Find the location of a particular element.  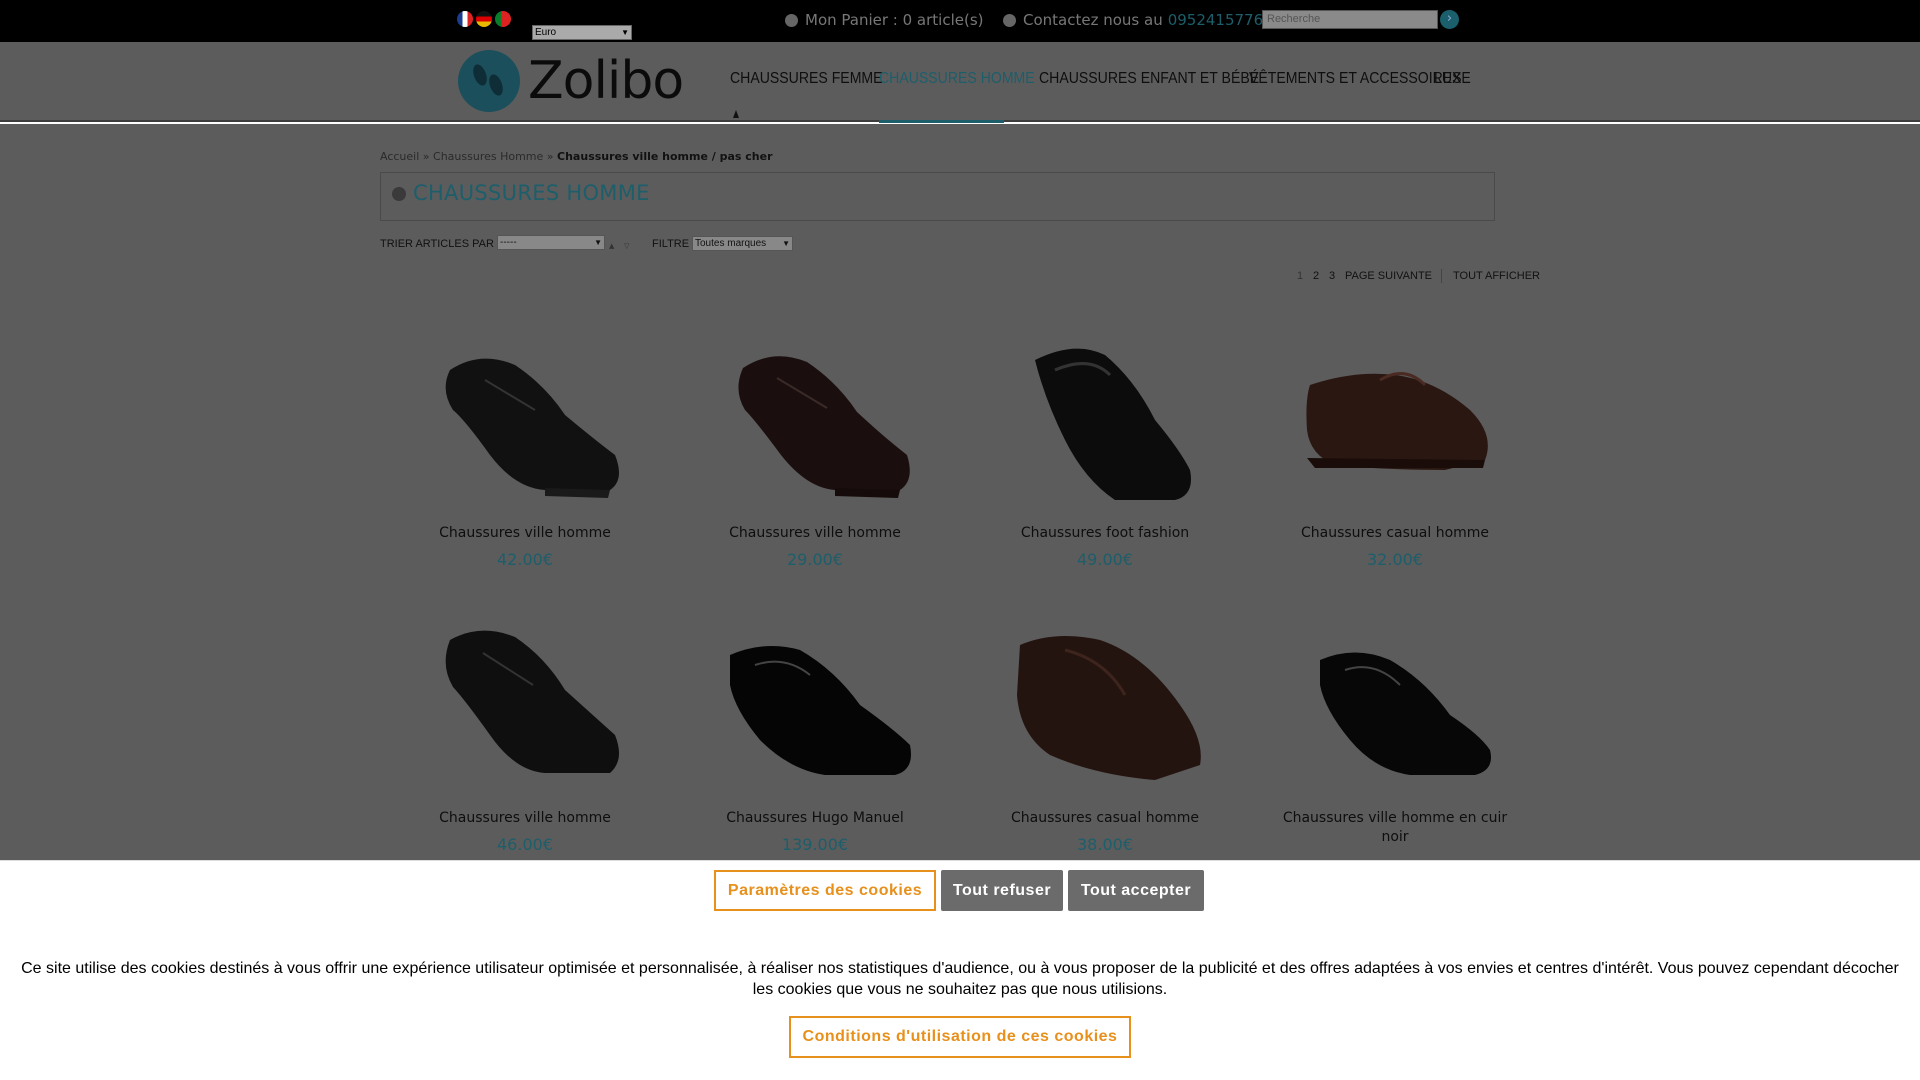

contact-text: Contactez nous au is located at coordinates (1093, 20).